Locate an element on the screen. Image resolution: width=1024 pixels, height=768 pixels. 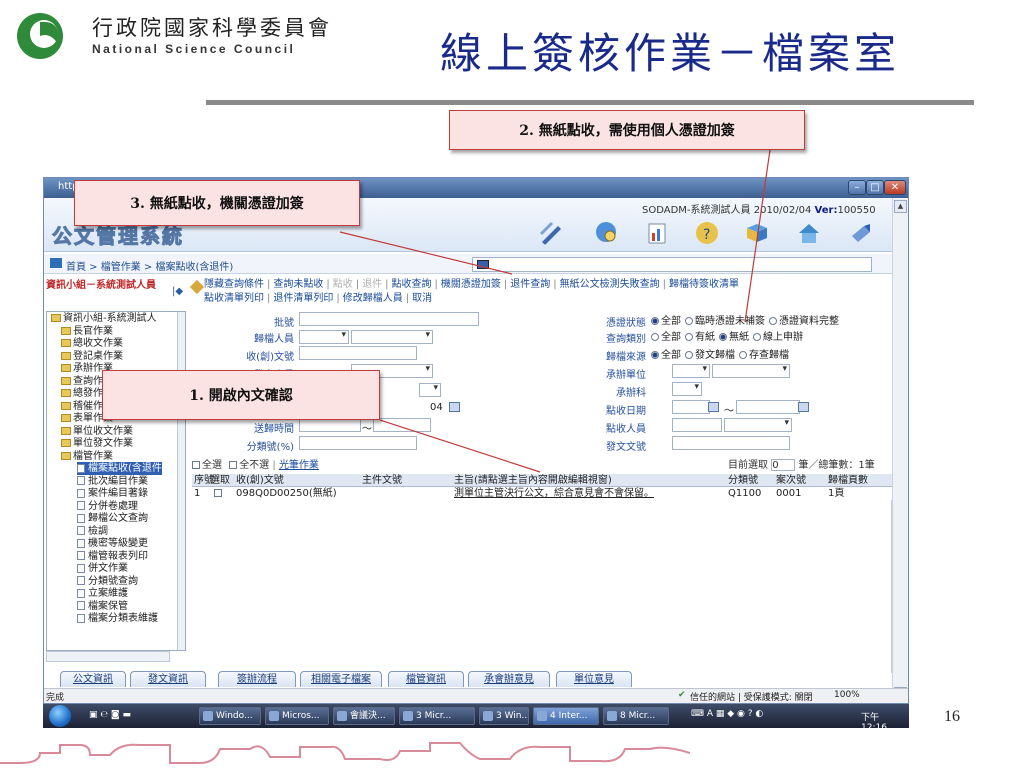
receive-date-to-calendar-icon is located at coordinates (803, 407).